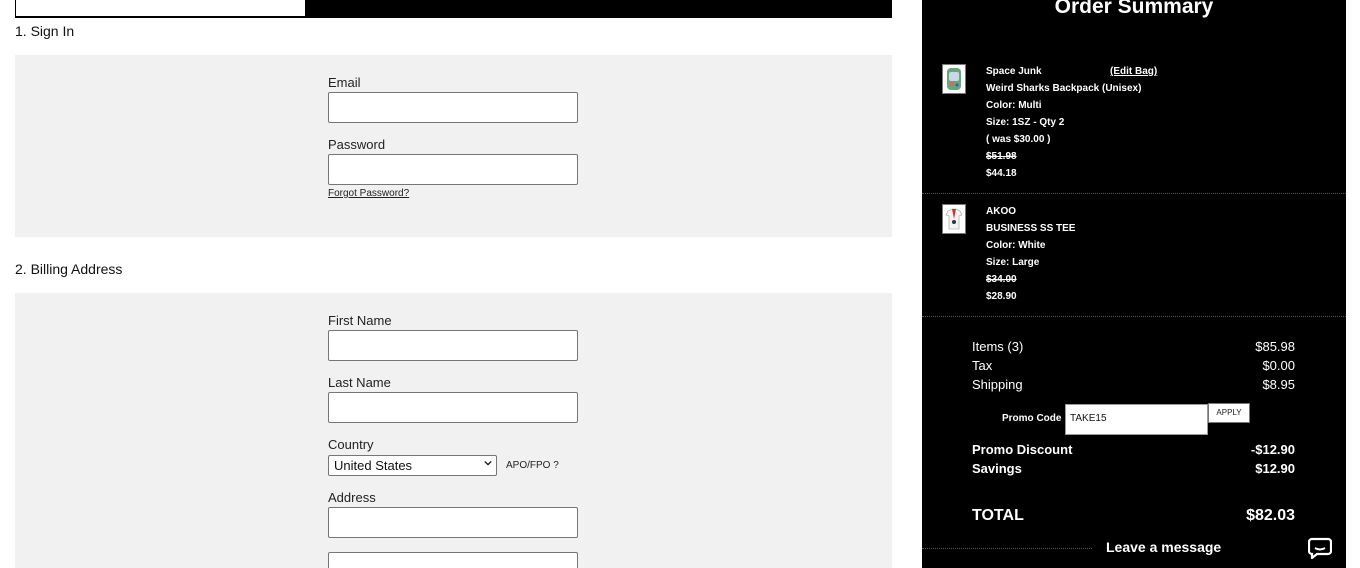  What do you see at coordinates (45, 31) in the screenshot?
I see `signin-section-title: 1. Sign In` at bounding box center [45, 31].